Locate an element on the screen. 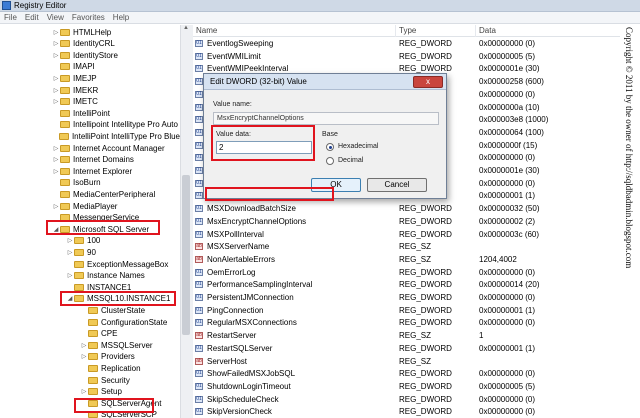 This screenshot has height=418, width=640. value-data: 0x00000258 (600) is located at coordinates (511, 82).